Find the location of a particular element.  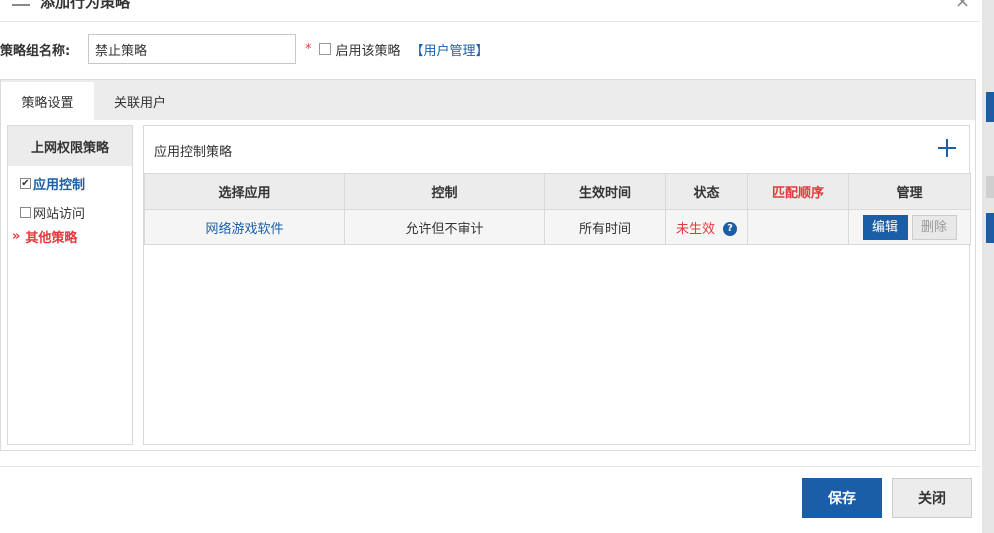

app-link: 网络游戏软件 is located at coordinates (244, 229).